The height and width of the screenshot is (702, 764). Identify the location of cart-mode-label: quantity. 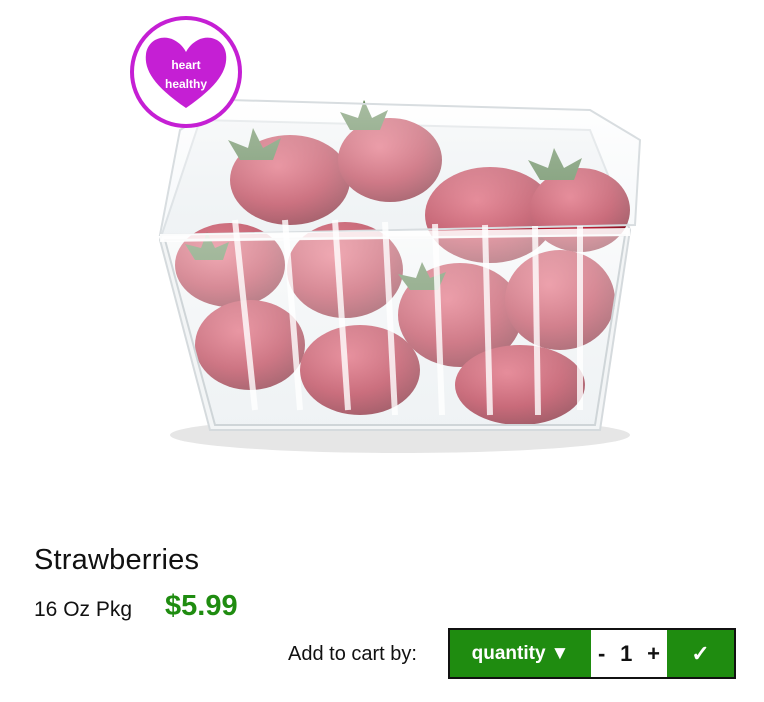
(508, 653).